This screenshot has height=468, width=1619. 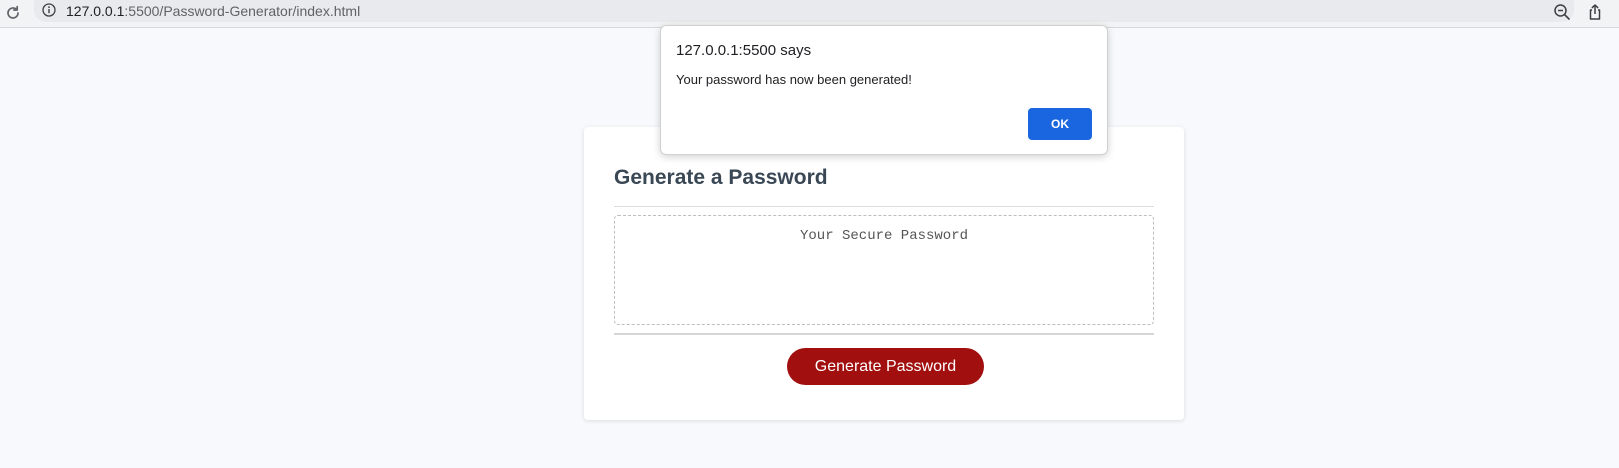 What do you see at coordinates (13, 13) in the screenshot?
I see `reload-icon` at bounding box center [13, 13].